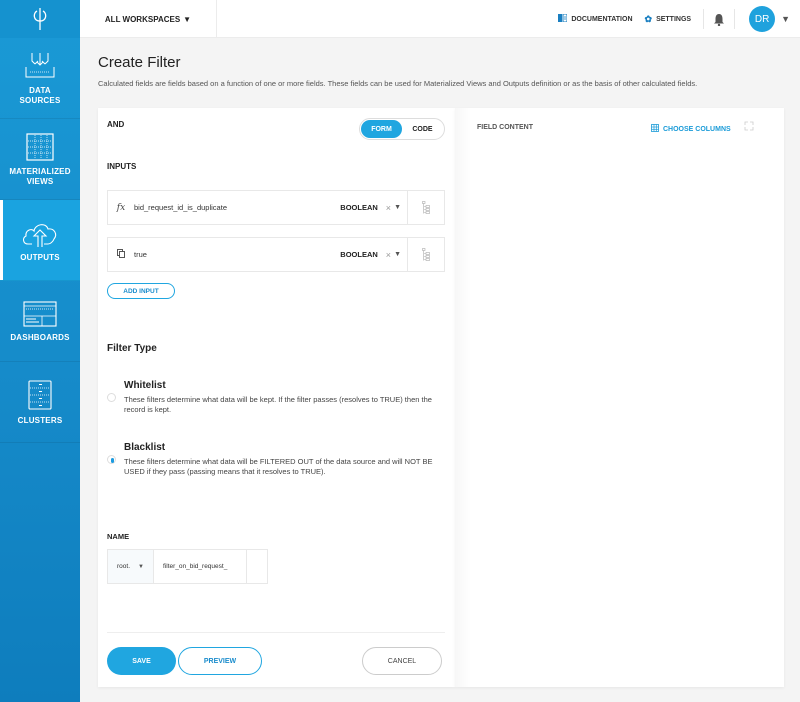 This screenshot has width=800, height=702. What do you see at coordinates (762, 19) in the screenshot?
I see `avatar: DR` at bounding box center [762, 19].